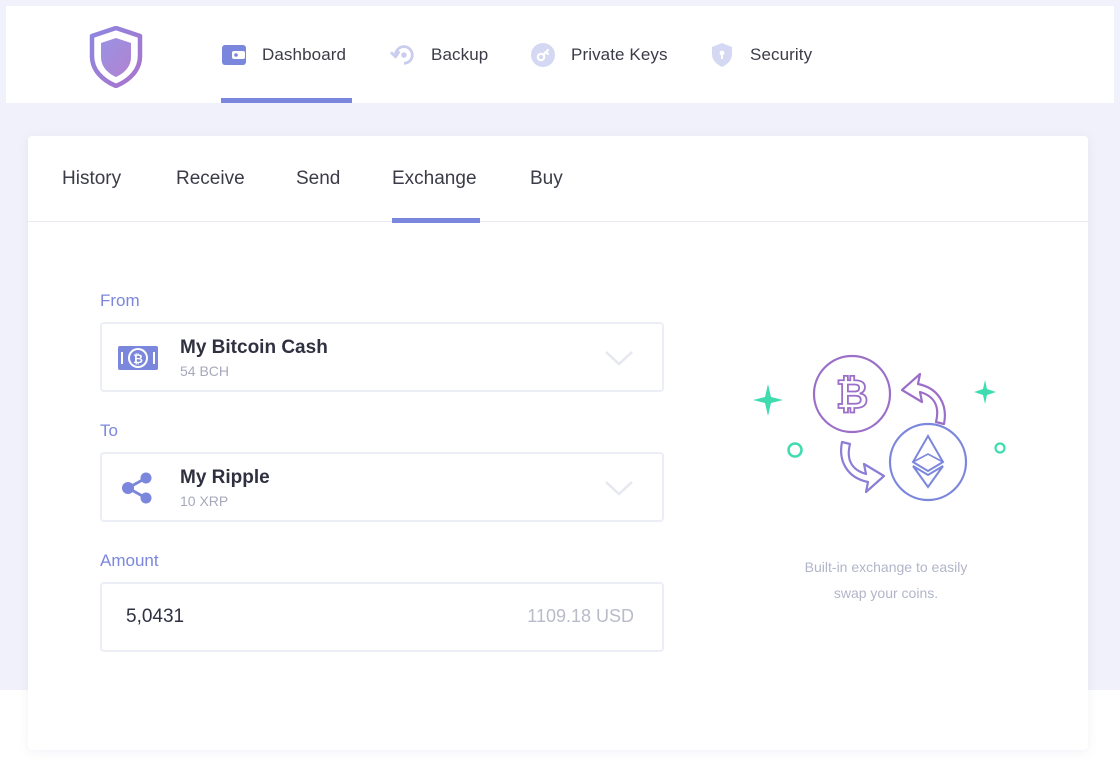 The height and width of the screenshot is (762, 1120). What do you see at coordinates (204, 501) in the screenshot?
I see `to-wallet-balance: 10 XRP` at bounding box center [204, 501].